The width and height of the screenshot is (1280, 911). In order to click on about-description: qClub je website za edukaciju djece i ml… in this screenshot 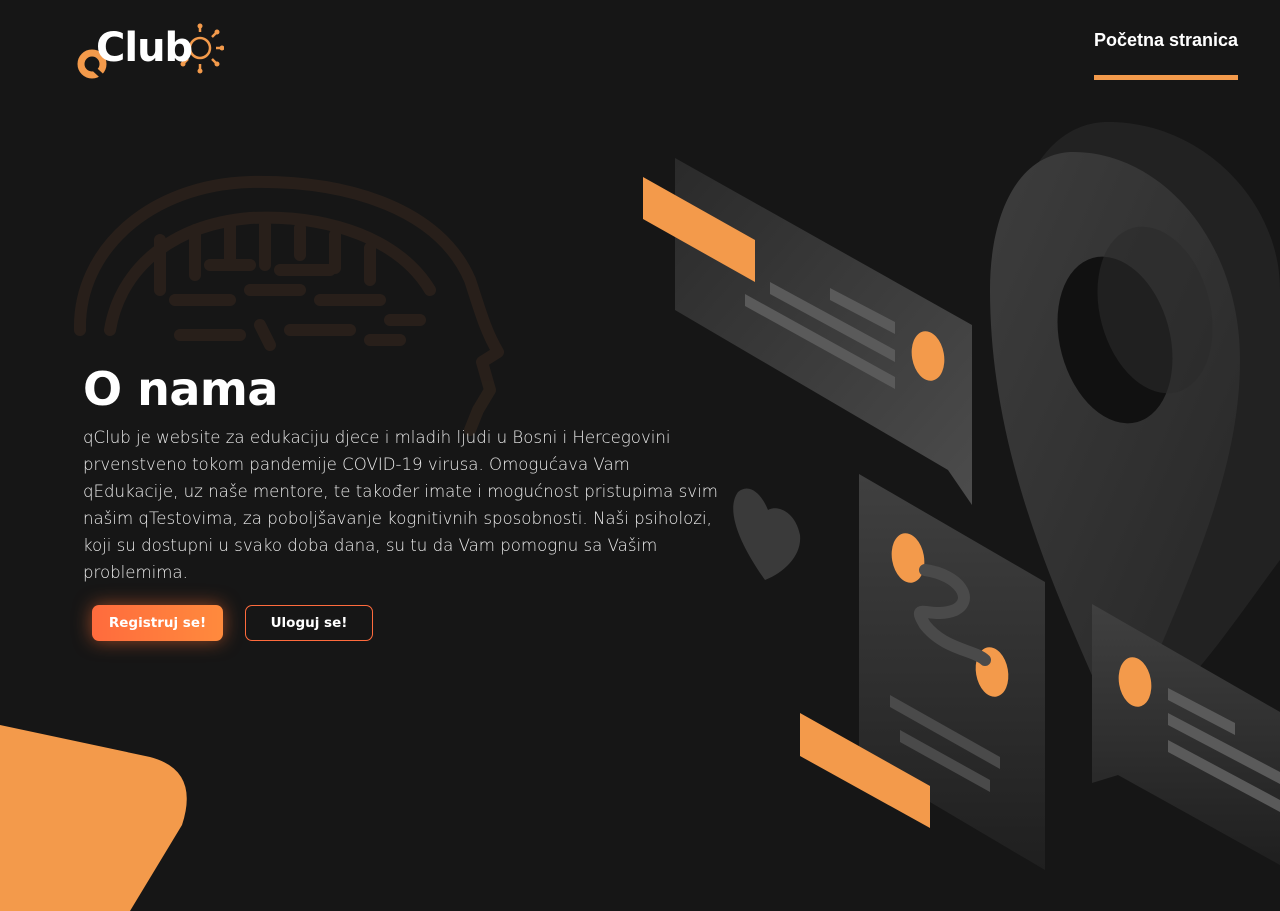, I will do `click(400, 505)`.